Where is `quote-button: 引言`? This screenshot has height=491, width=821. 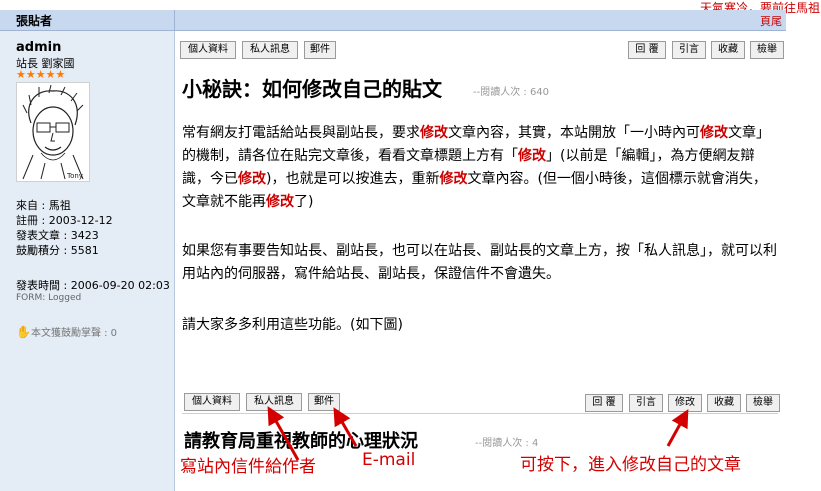 quote-button: 引言 is located at coordinates (689, 50).